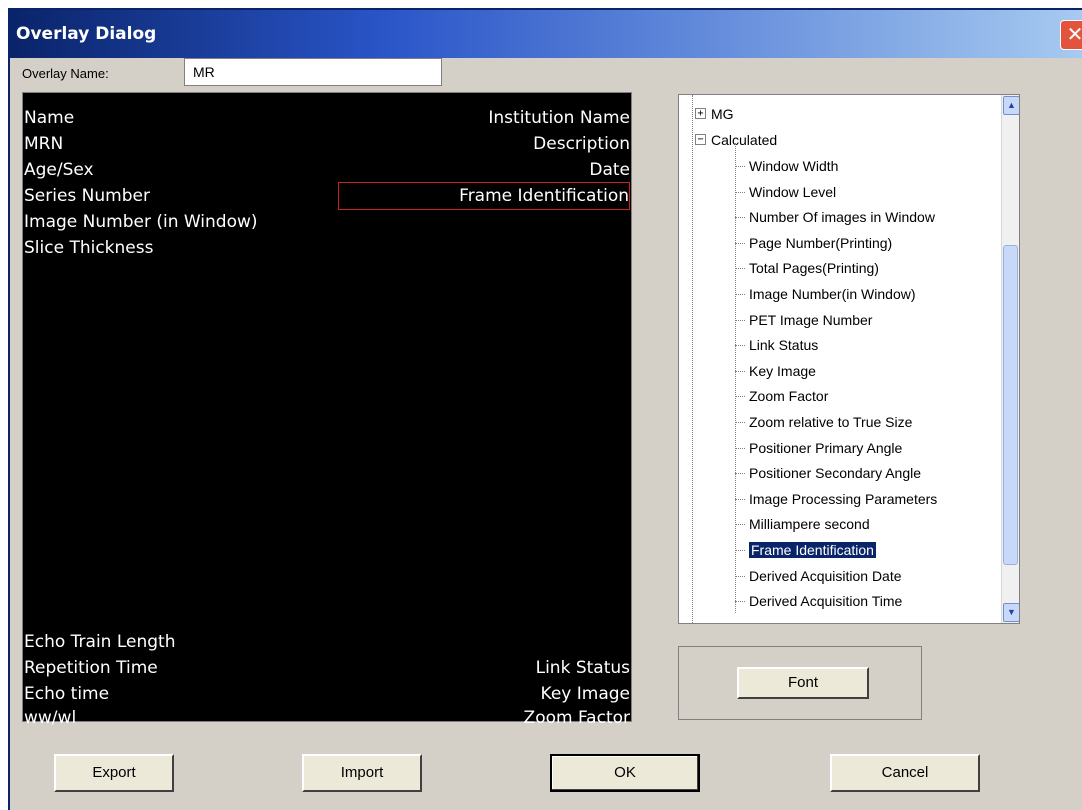  Describe the element at coordinates (50, 718) in the screenshot. I see `overlay-field: ww/wl` at that location.